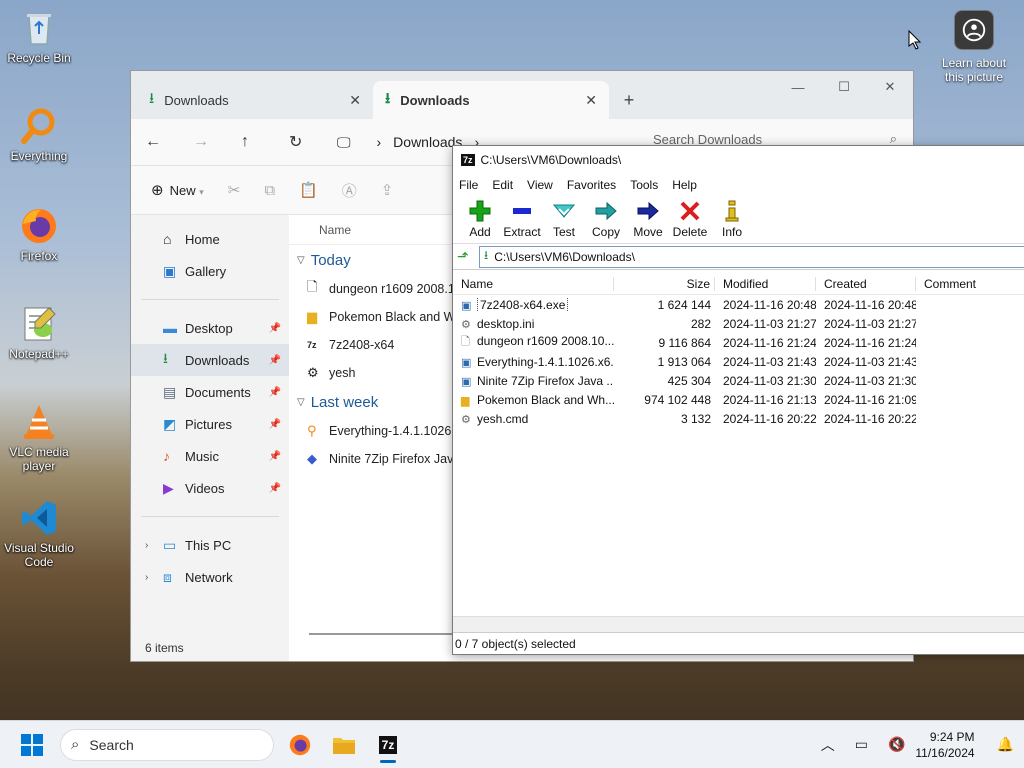 This screenshot has width=1024, height=768. What do you see at coordinates (210, 424) in the screenshot?
I see `sidebar-item-pictures: ◩ Pictures 📌` at bounding box center [210, 424].